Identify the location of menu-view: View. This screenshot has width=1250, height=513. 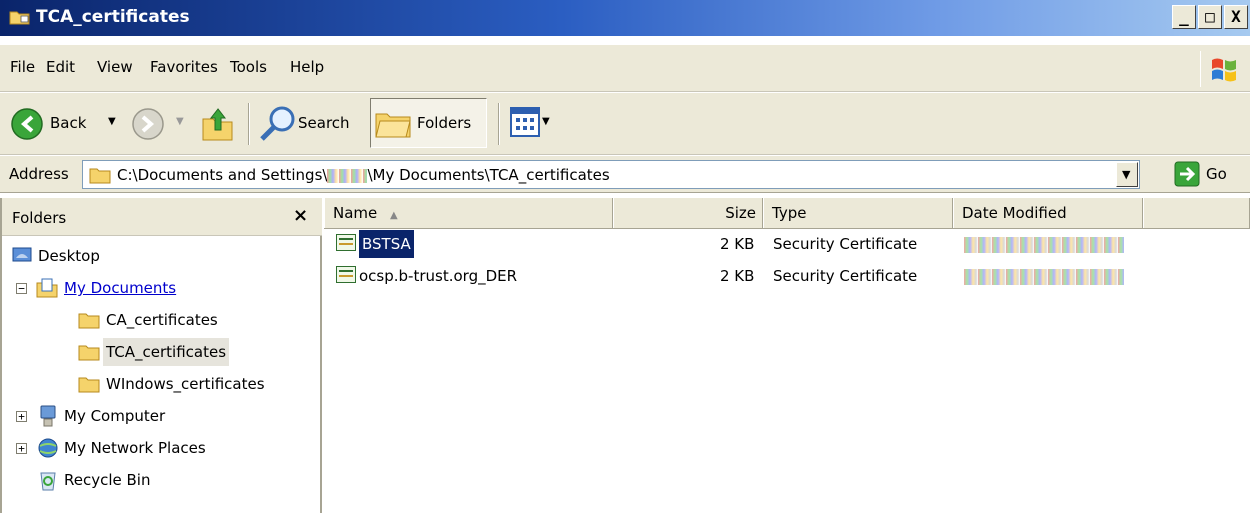
(115, 67).